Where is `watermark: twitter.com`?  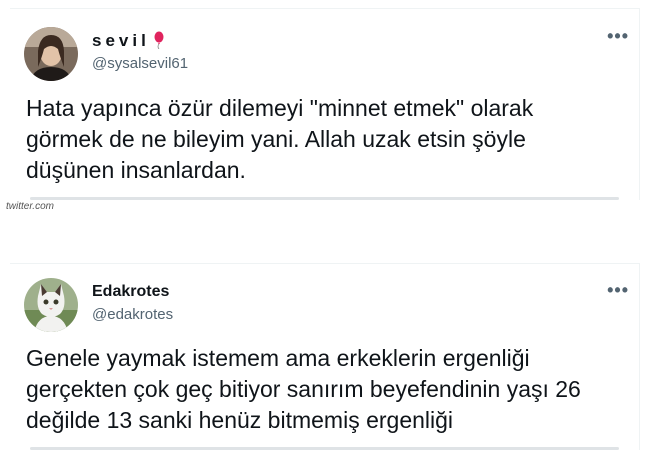
watermark: twitter.com is located at coordinates (30, 206).